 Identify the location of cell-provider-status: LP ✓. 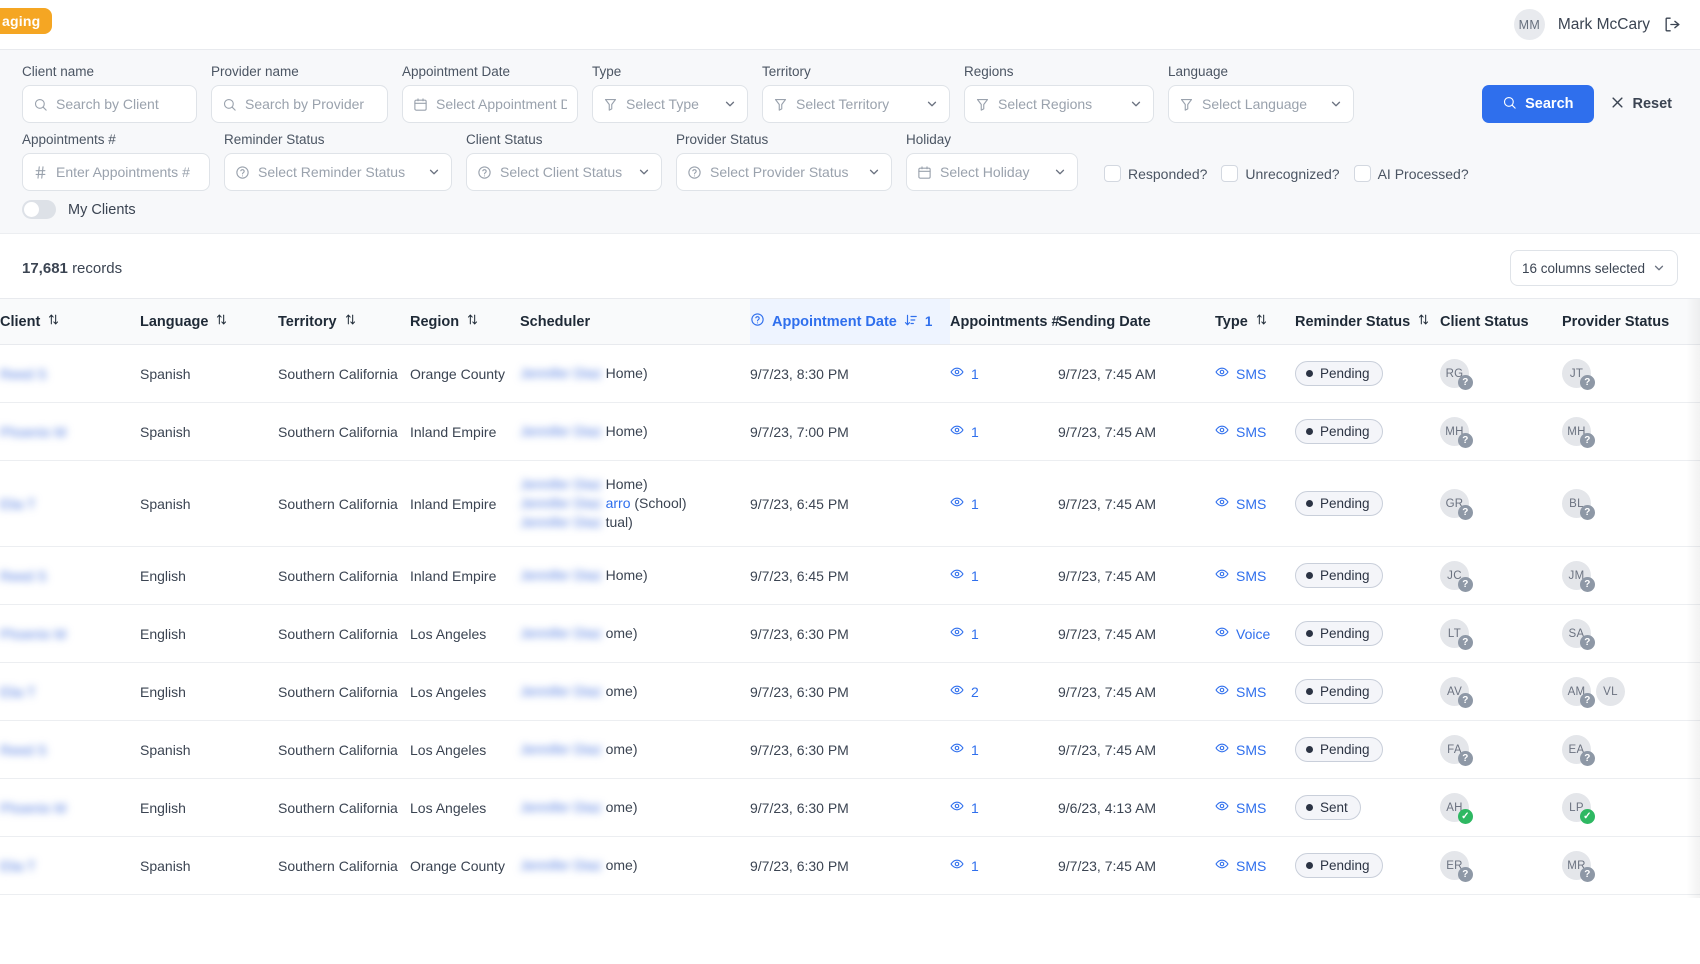
(1631, 808).